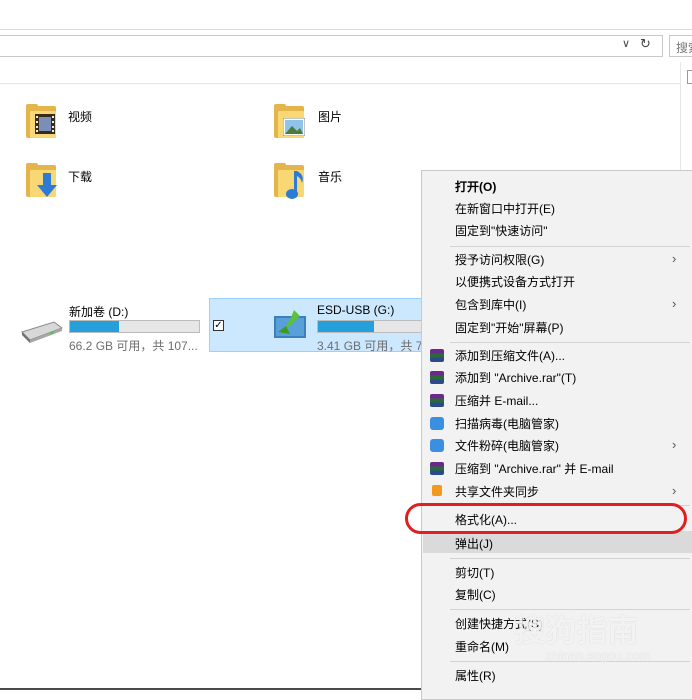  What do you see at coordinates (689, 77) in the screenshot?
I see `preview-pane-edge` at bounding box center [689, 77].